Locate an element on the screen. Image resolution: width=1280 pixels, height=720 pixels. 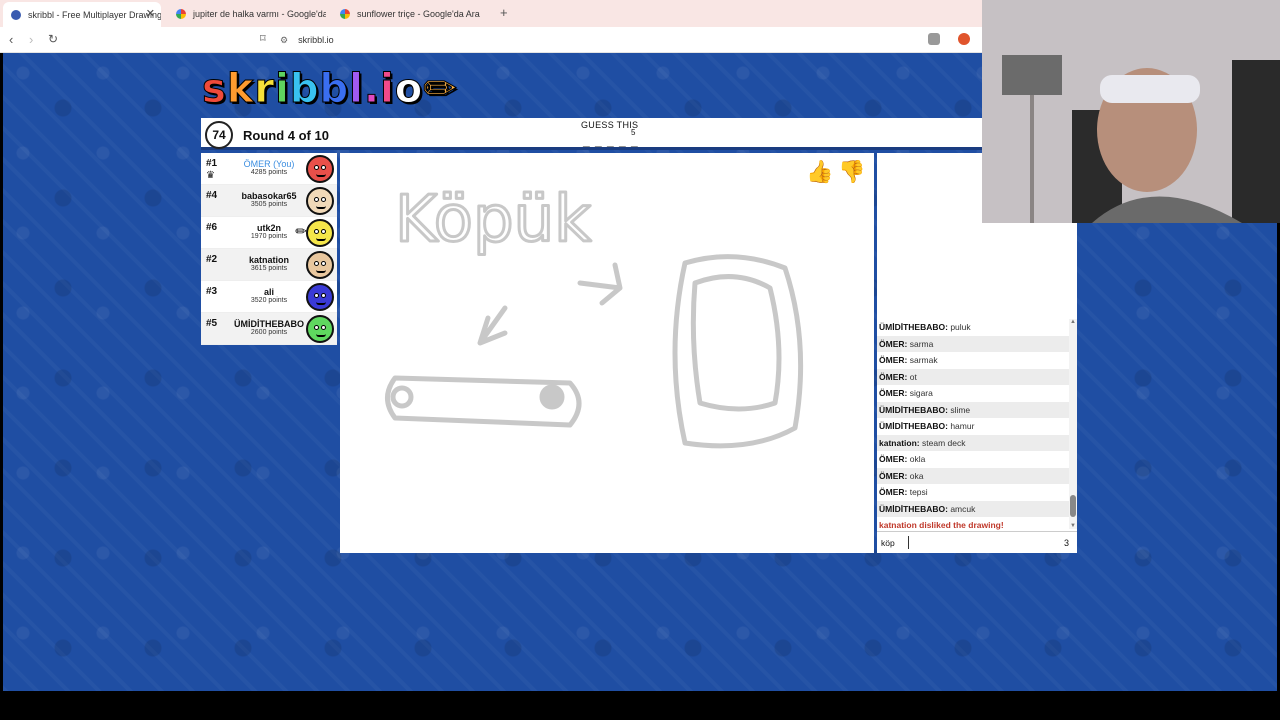
browser-toolbar: ‹ › ↻ ⌑ ⚙ skribbl.io is located at coordinates (491, 40).